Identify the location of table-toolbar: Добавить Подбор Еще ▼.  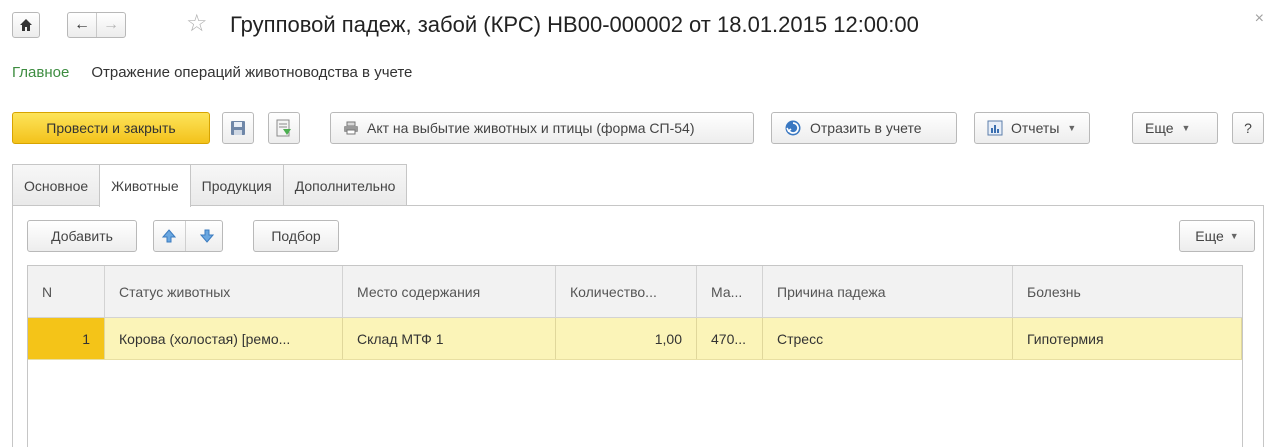
(638, 234).